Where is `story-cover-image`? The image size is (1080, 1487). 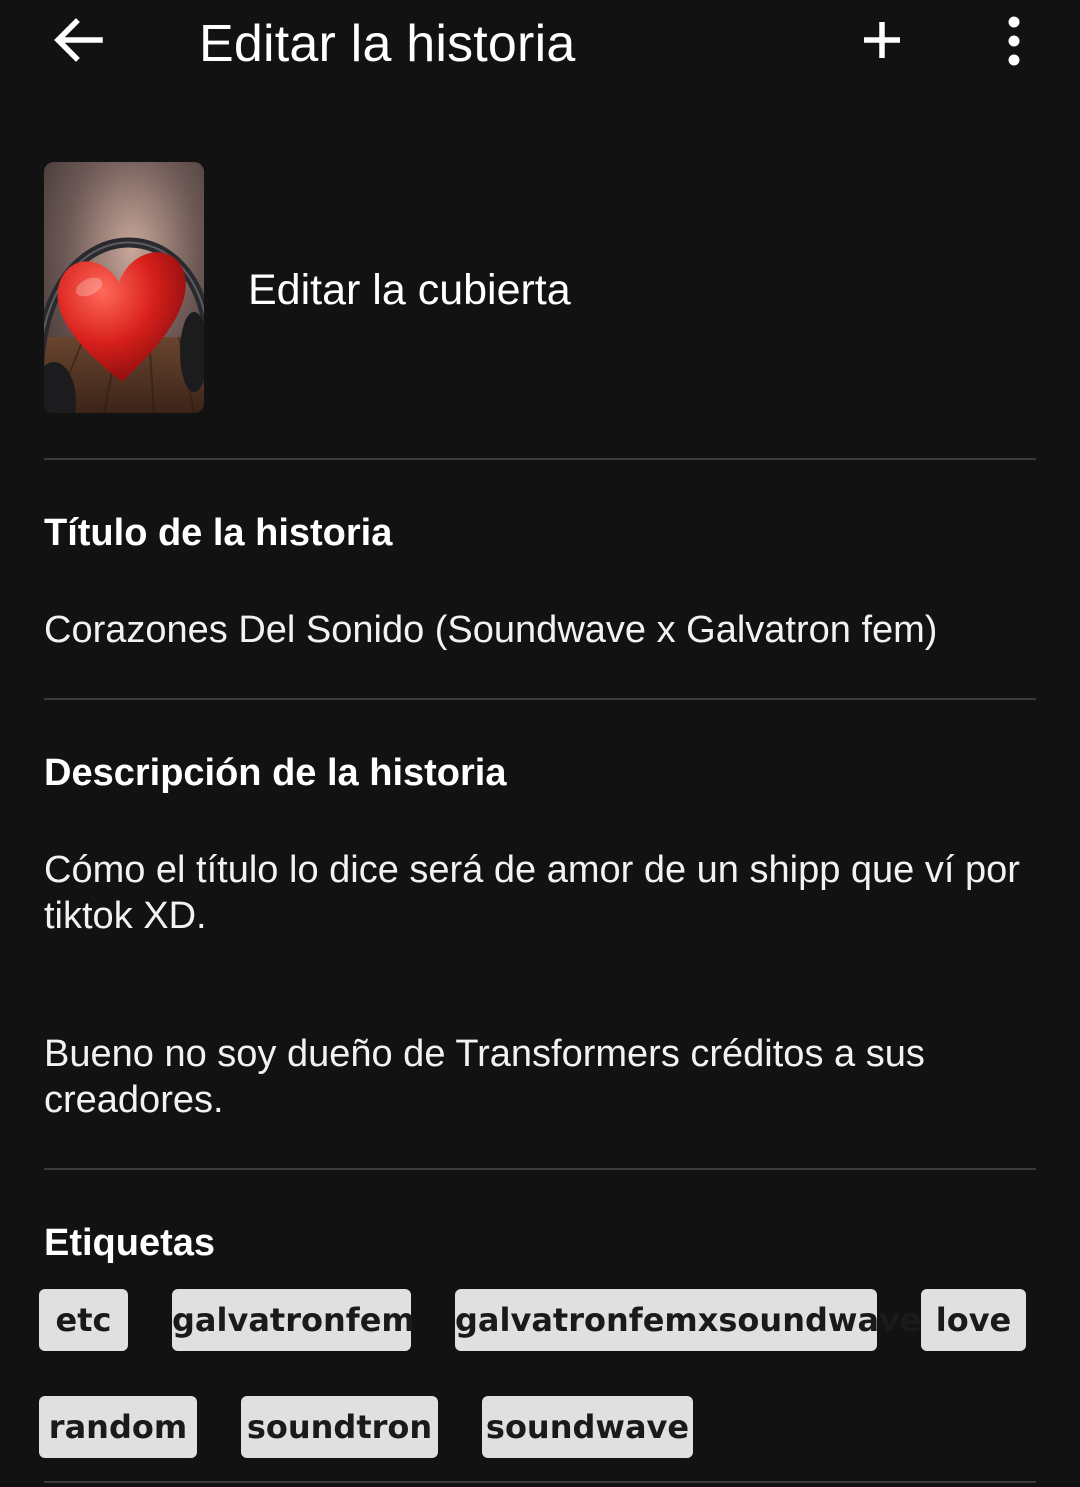 story-cover-image is located at coordinates (124, 287).